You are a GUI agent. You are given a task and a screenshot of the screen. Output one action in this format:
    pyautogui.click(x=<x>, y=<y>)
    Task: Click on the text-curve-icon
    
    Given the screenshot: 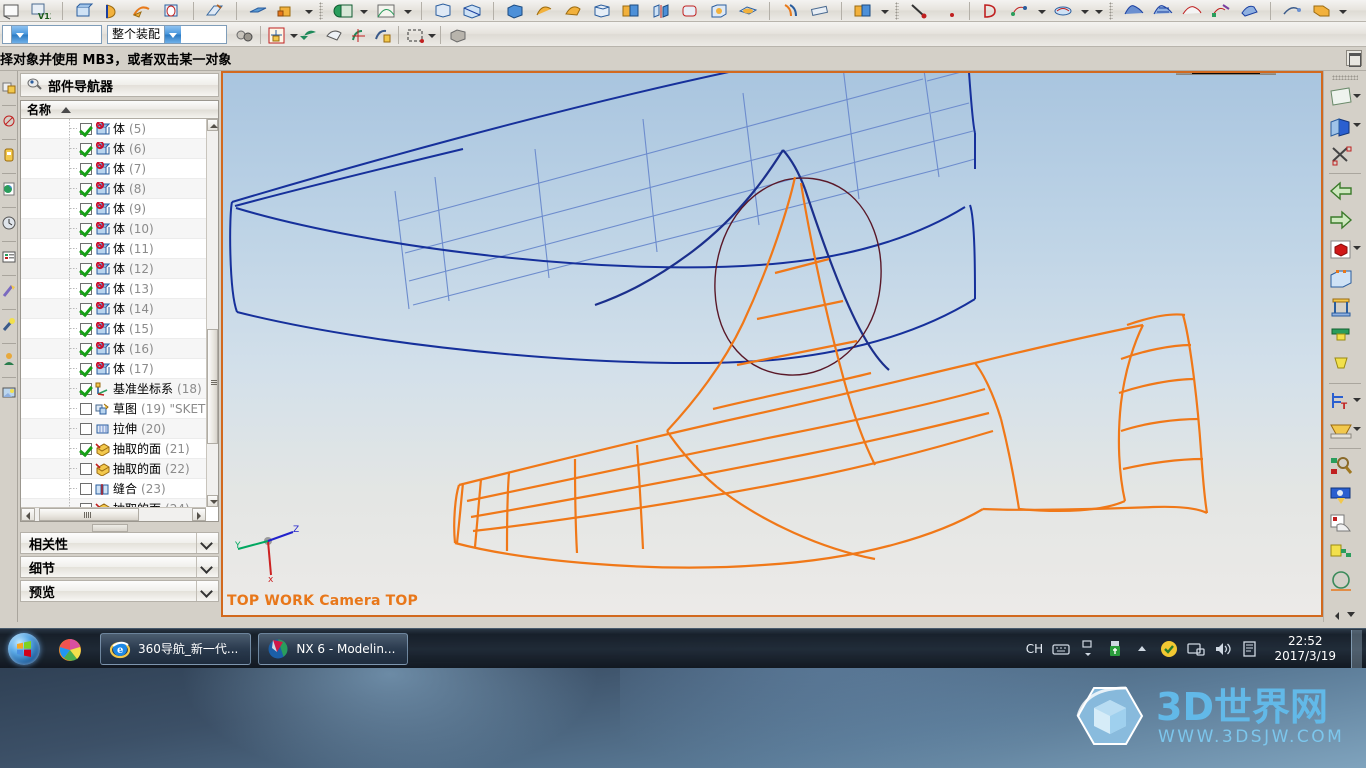 What is the action you would take?
    pyautogui.click(x=1063, y=11)
    